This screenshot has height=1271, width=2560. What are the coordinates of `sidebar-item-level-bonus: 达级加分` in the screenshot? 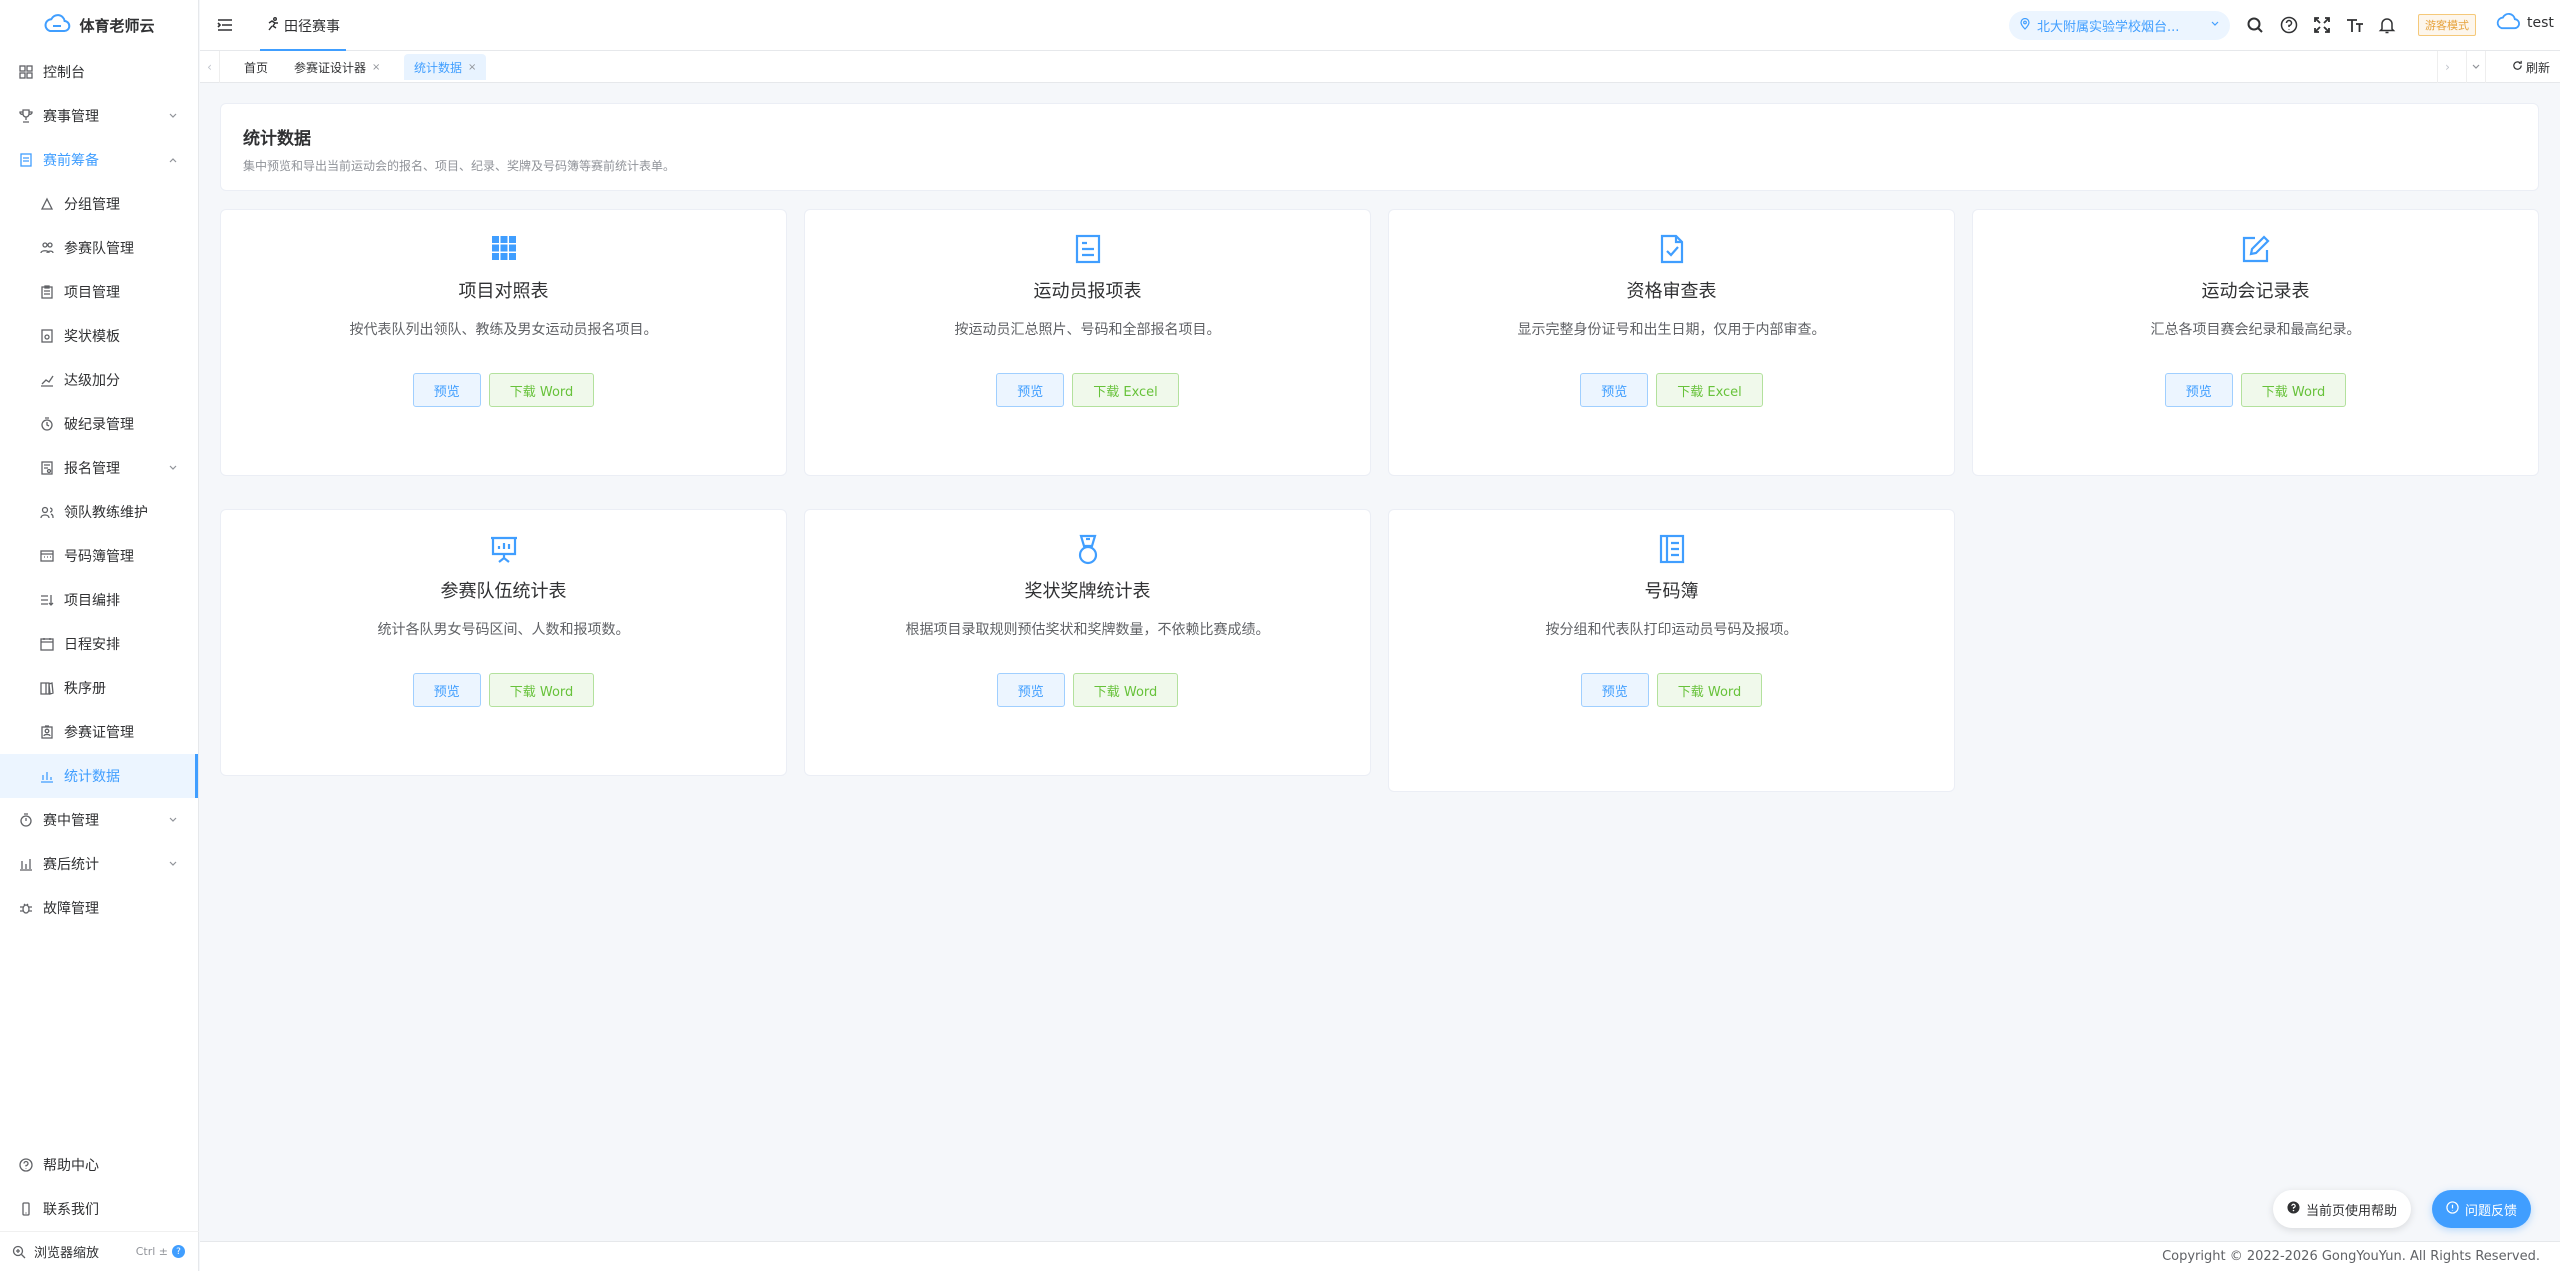 It's located at (99, 380).